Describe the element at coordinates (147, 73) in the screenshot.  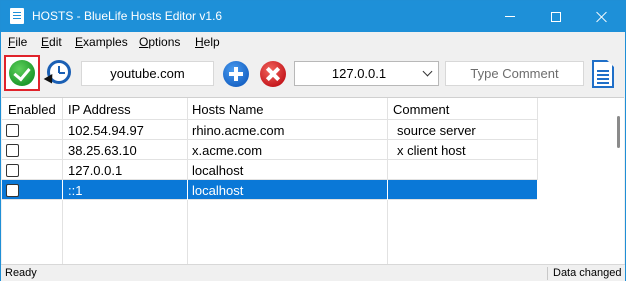
I see `host-name-input: youtube.com` at that location.